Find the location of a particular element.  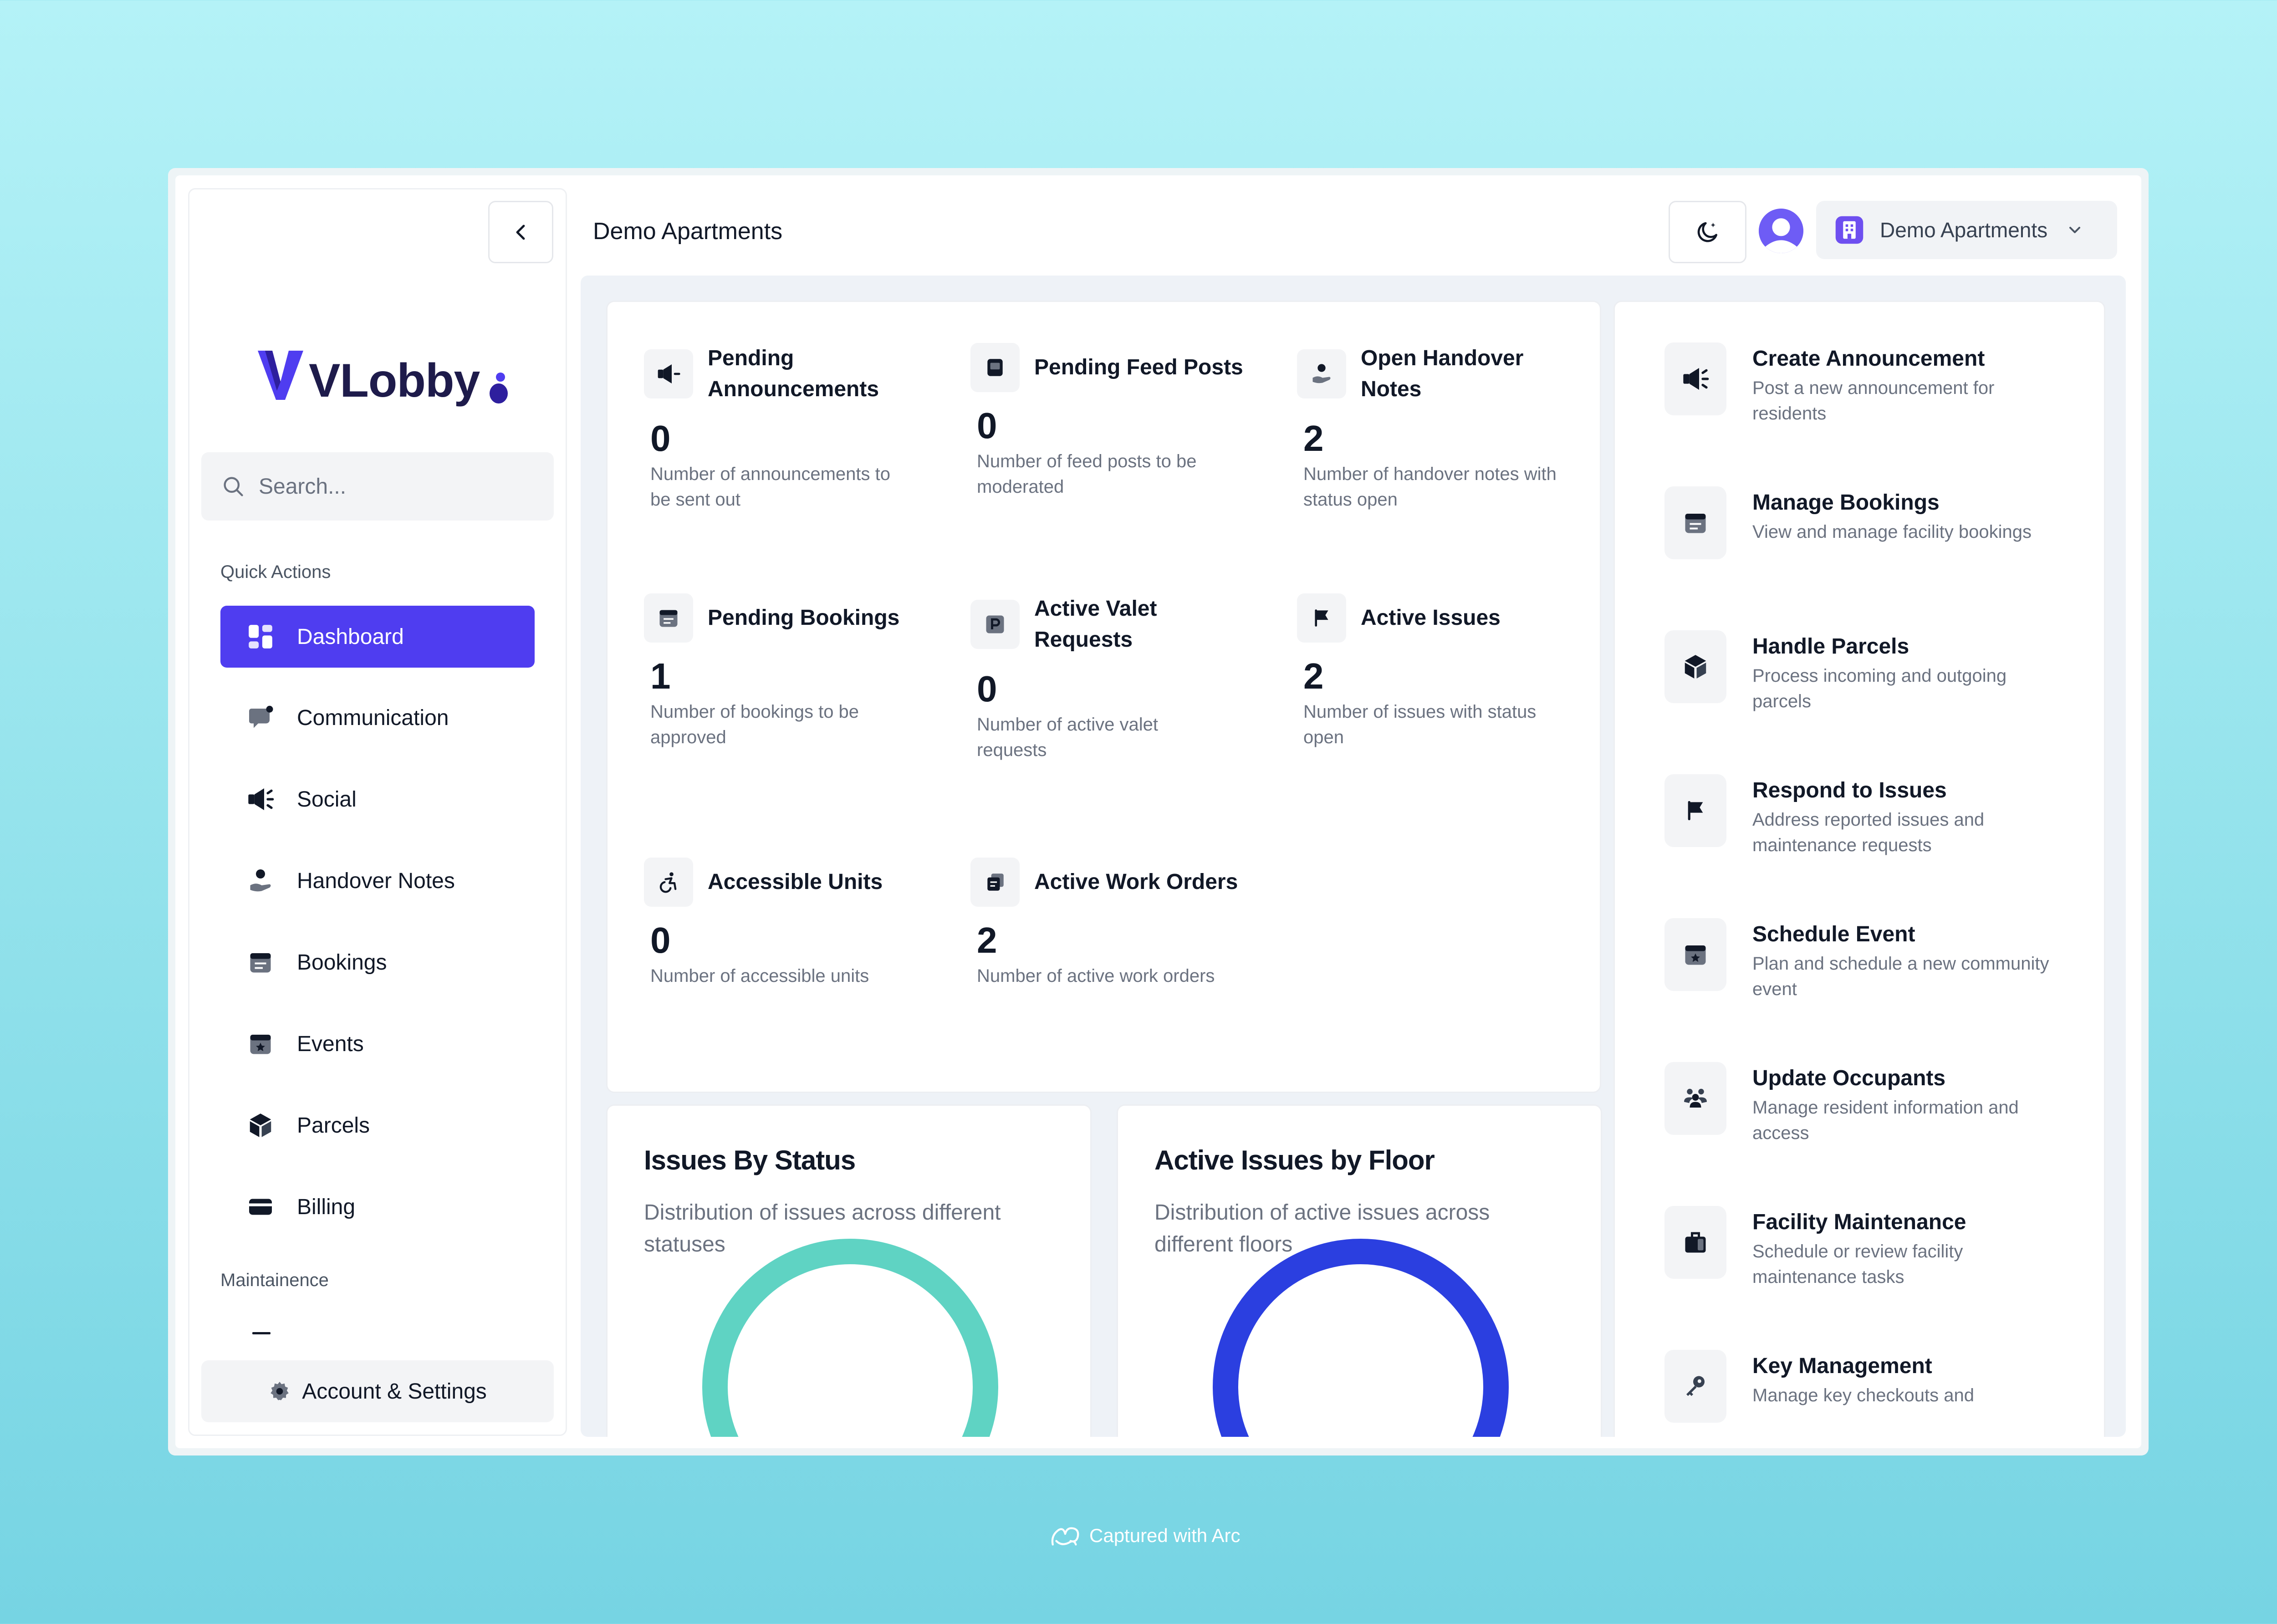

action-title: Respond to Issues is located at coordinates (1850, 790).